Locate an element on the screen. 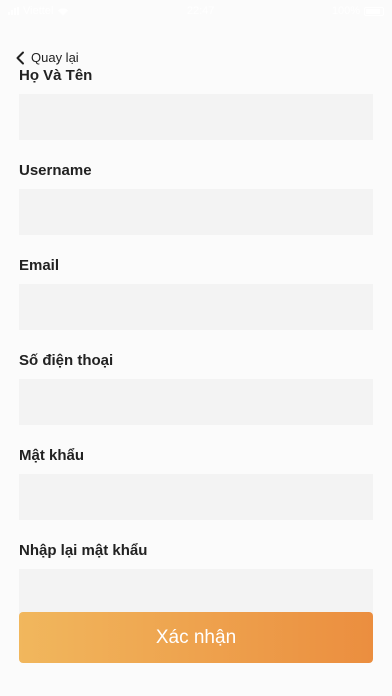 This screenshot has width=392, height=696. battery-percent: 100% is located at coordinates (345, 11).